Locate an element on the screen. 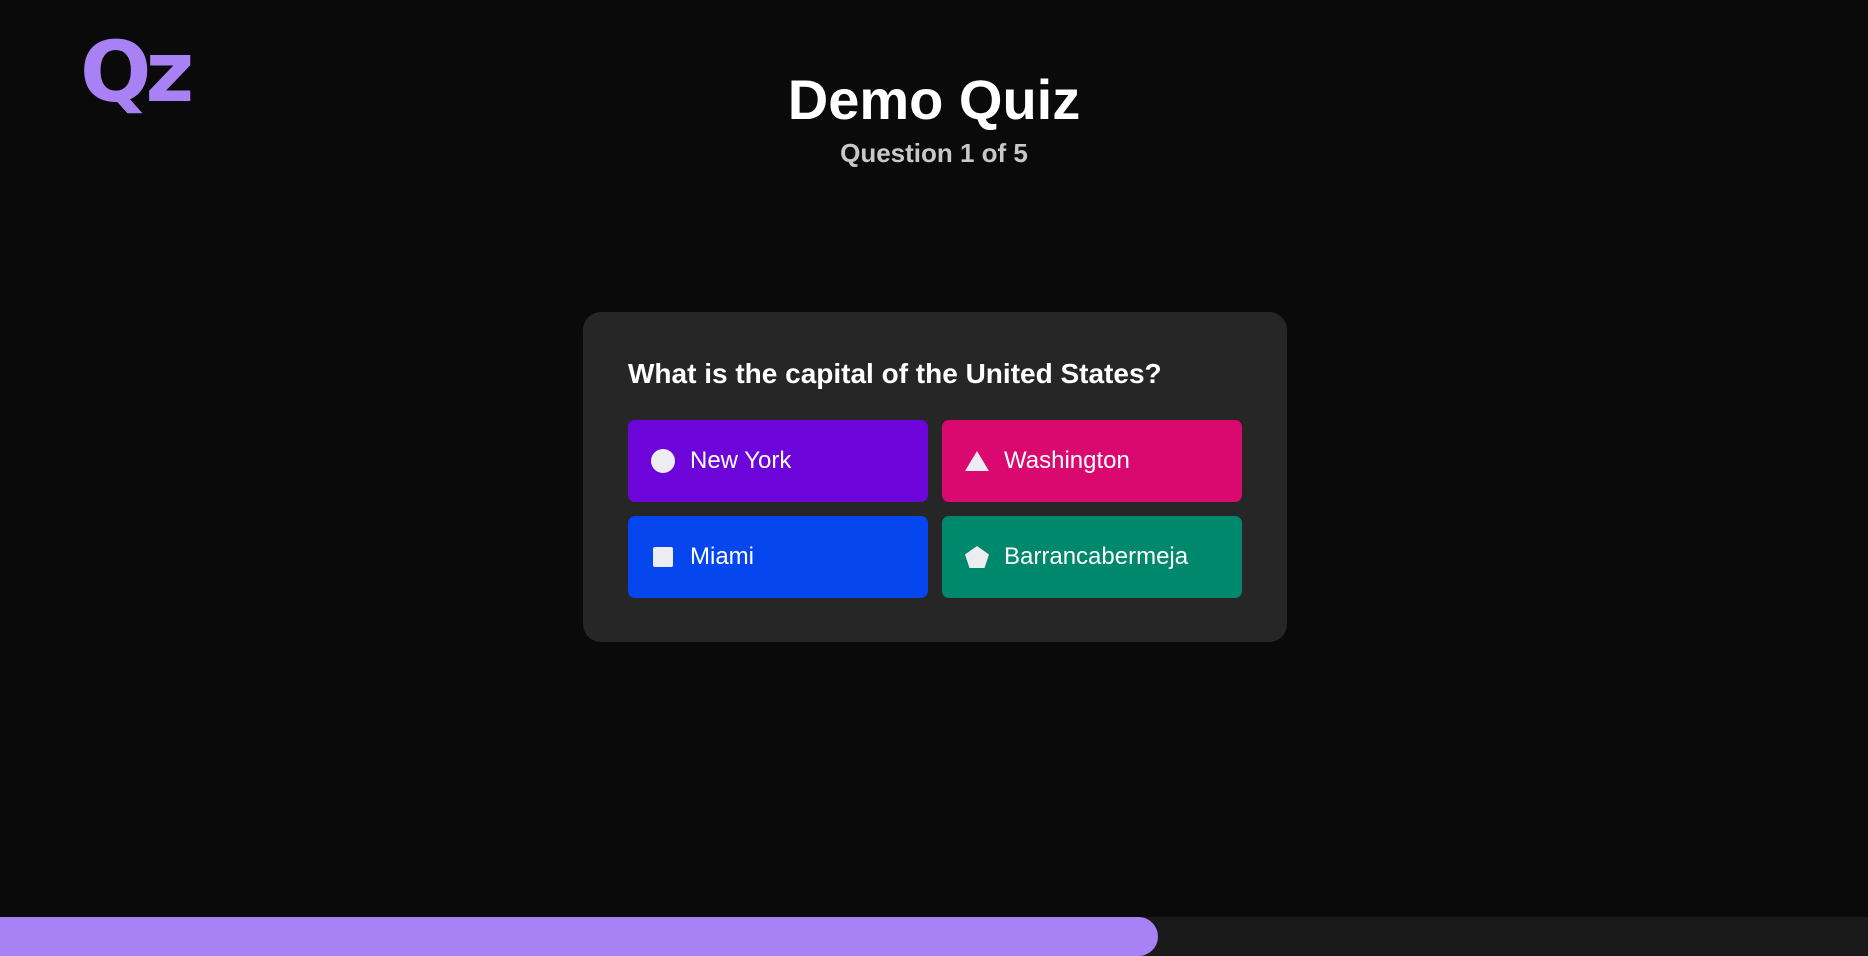  progress-bar is located at coordinates (579, 936).